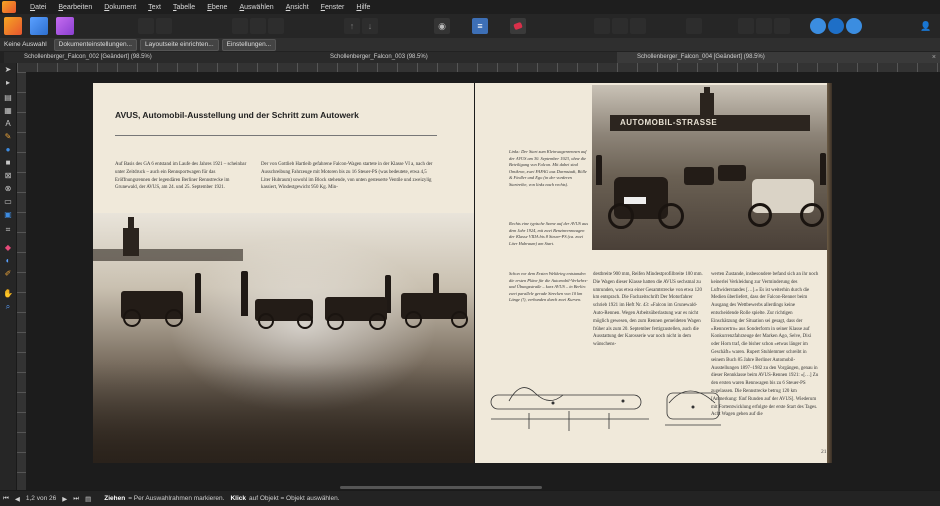 This screenshot has width=940, height=506. Describe the element at coordinates (333, 7) in the screenshot. I see `menu-fenster: Fenster` at that location.